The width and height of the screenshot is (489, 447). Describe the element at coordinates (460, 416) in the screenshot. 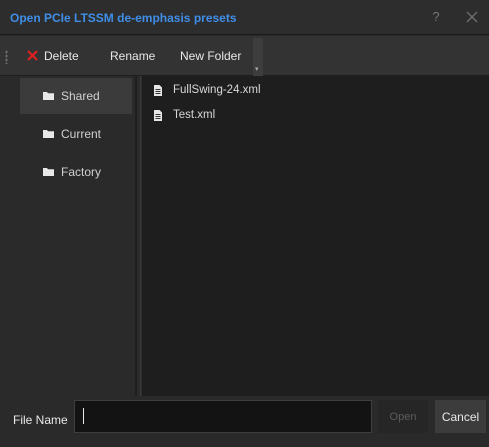

I see `cancel-button: Cancel` at that location.